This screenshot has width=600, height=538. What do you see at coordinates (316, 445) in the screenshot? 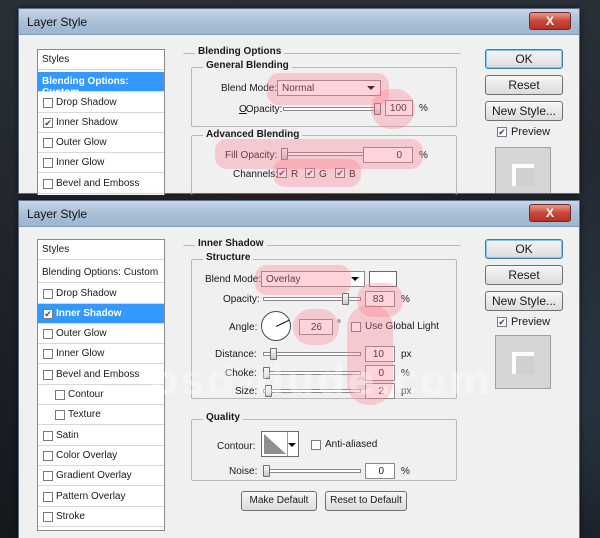
I see `anti-aliased-checkbox` at bounding box center [316, 445].